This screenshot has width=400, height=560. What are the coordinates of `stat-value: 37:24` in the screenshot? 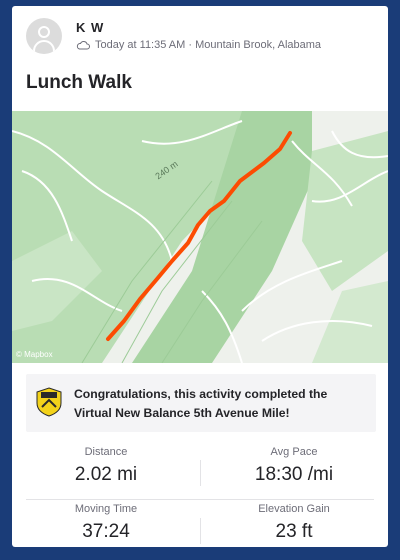 It's located at (106, 531).